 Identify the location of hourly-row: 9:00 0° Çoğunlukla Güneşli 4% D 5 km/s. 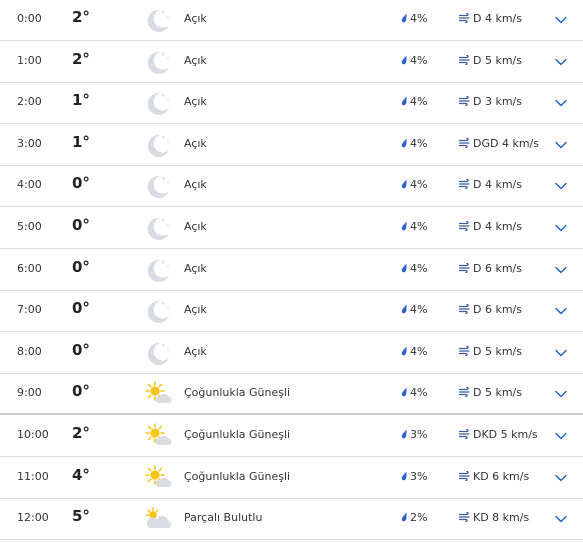
(291, 394).